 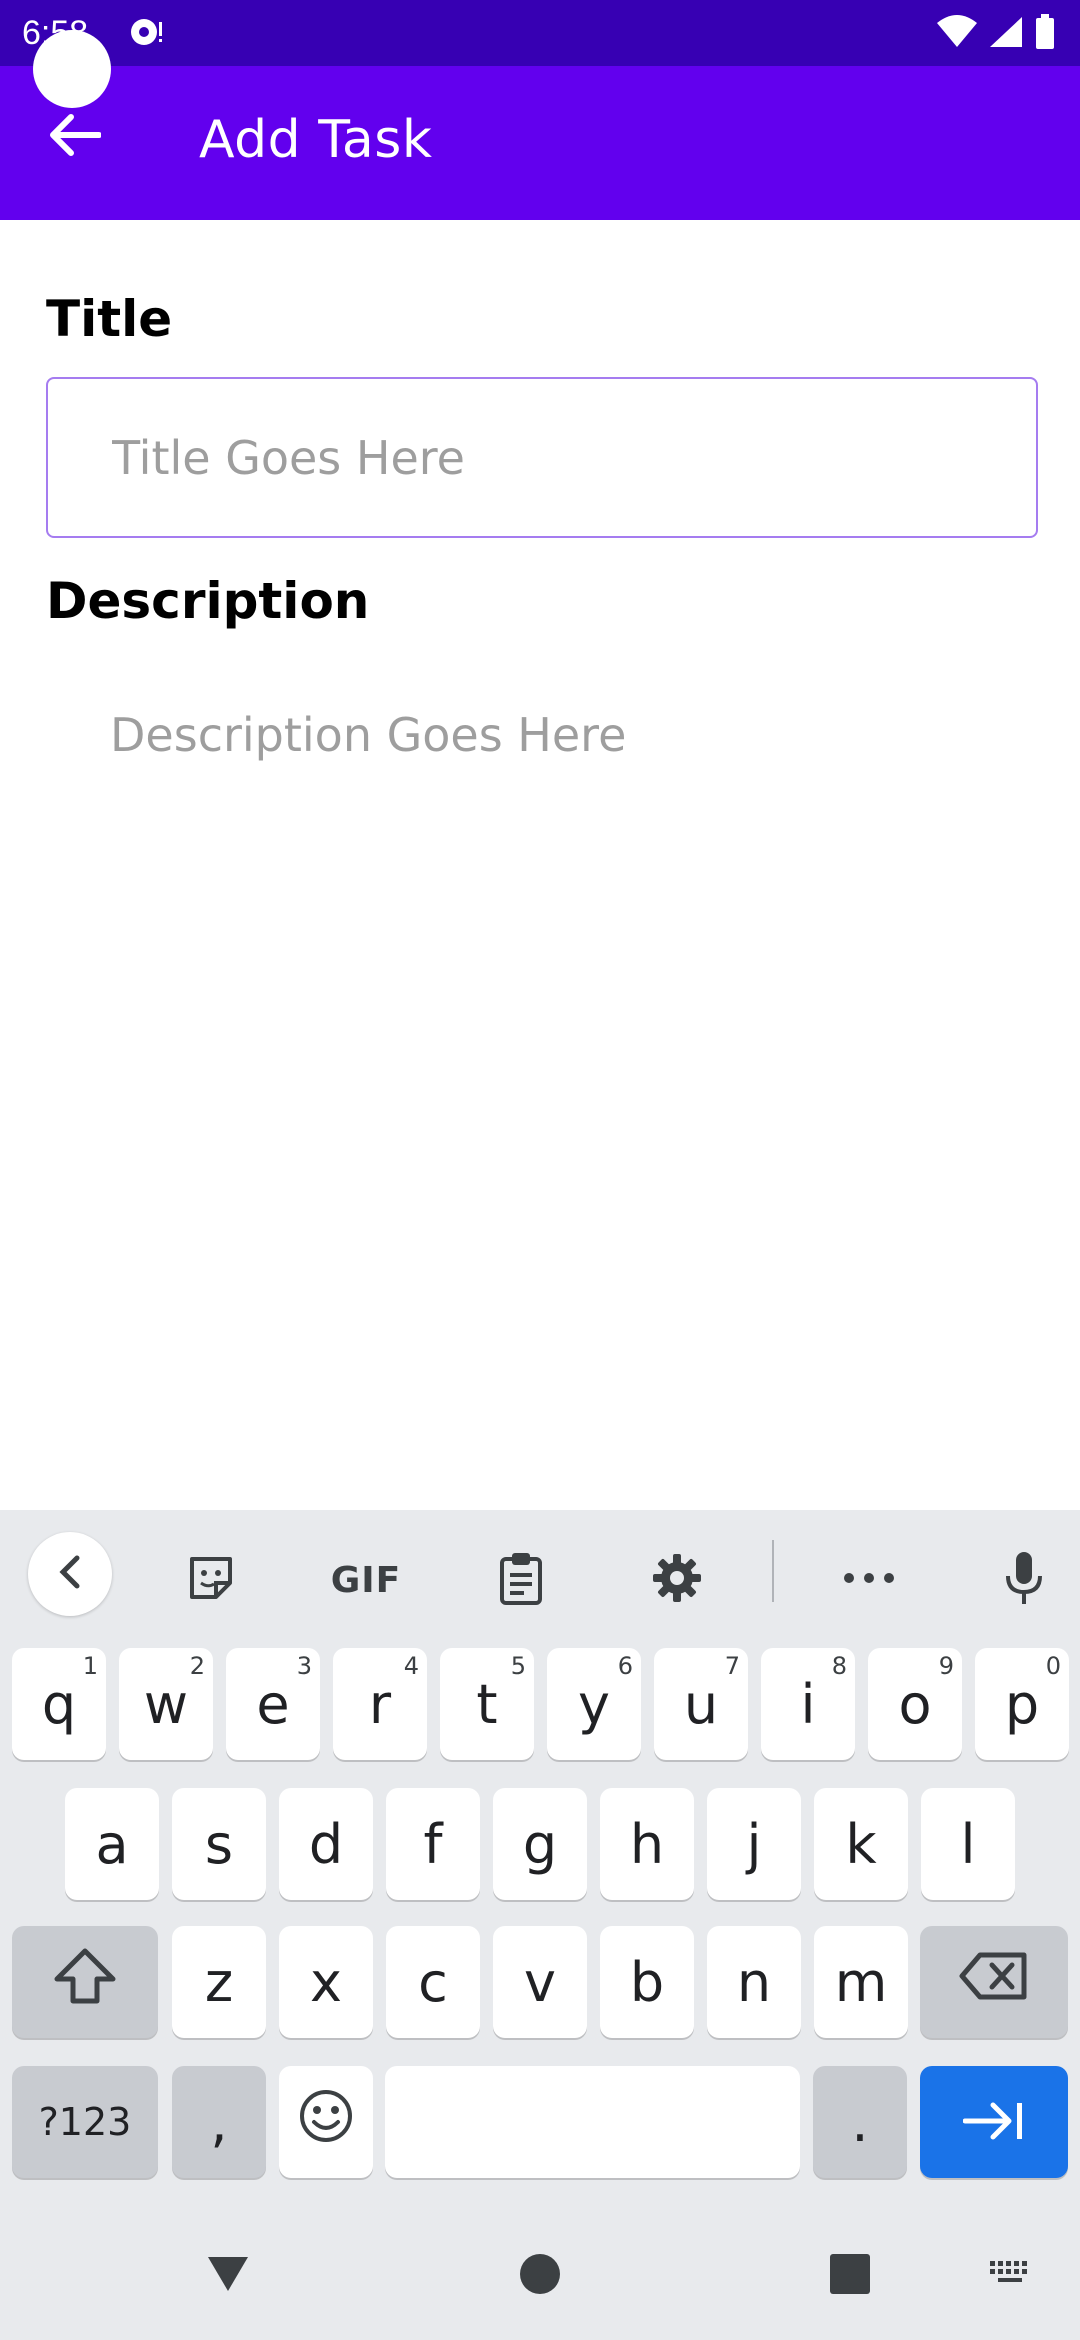 I want to click on key-l: l, so click(x=968, y=1844).